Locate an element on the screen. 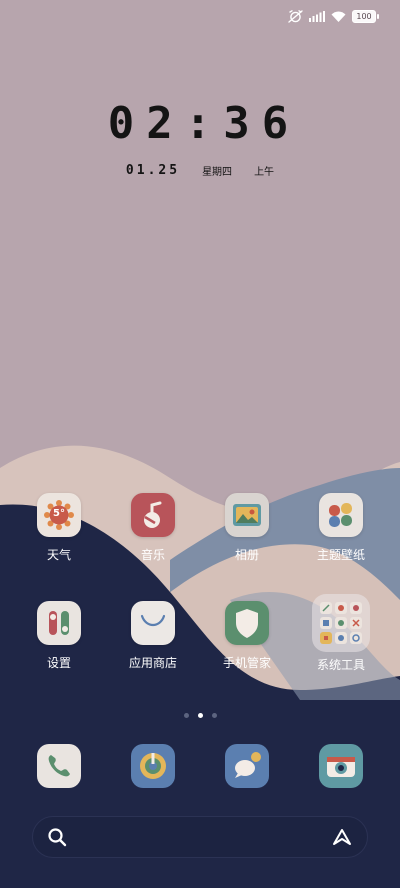 The width and height of the screenshot is (400, 888). search-icon is located at coordinates (57, 837).